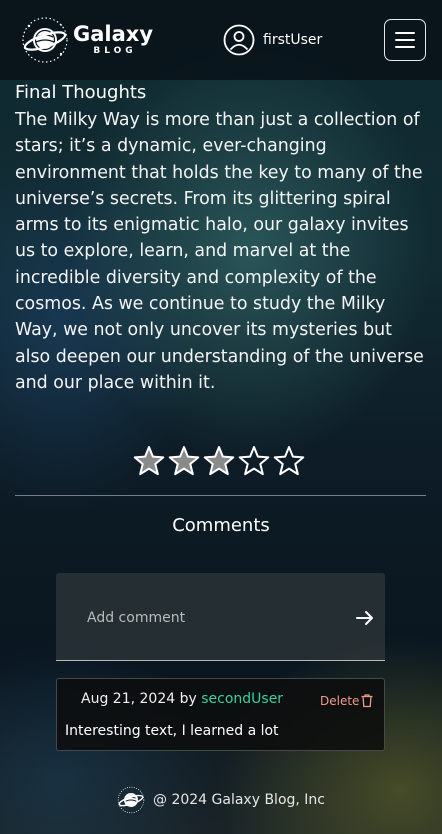 This screenshot has height=834, width=442. I want to click on user-account: firstUser, so click(272, 40).